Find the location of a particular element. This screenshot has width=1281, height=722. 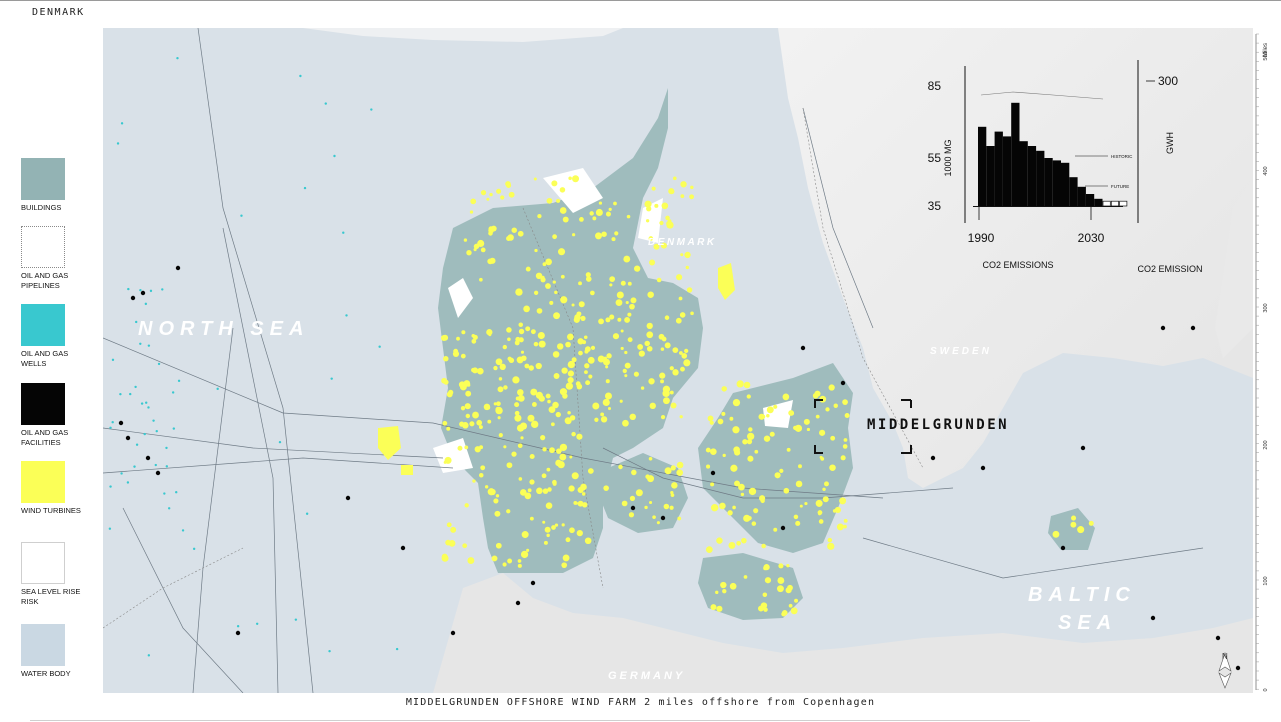

left-axis-label: 1000 MG is located at coordinates (948, 157).